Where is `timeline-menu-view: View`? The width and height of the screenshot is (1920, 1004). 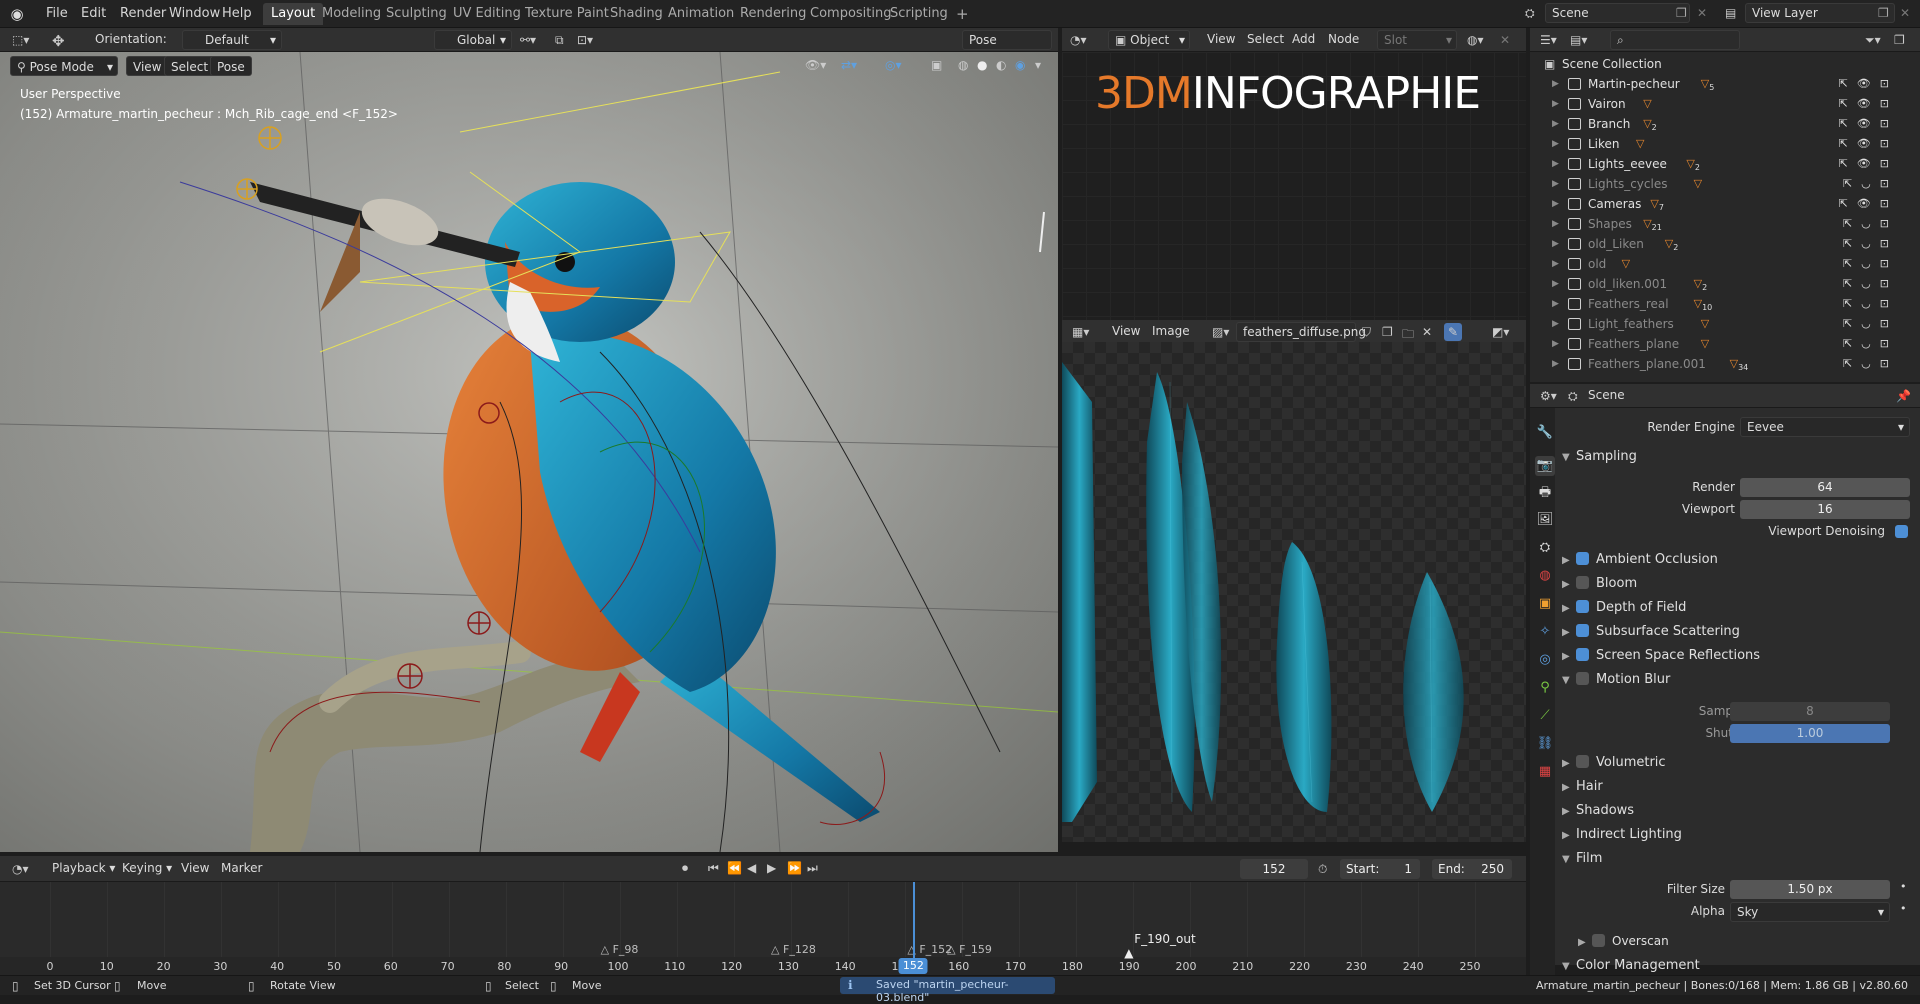
timeline-menu-view: View is located at coordinates (195, 868).